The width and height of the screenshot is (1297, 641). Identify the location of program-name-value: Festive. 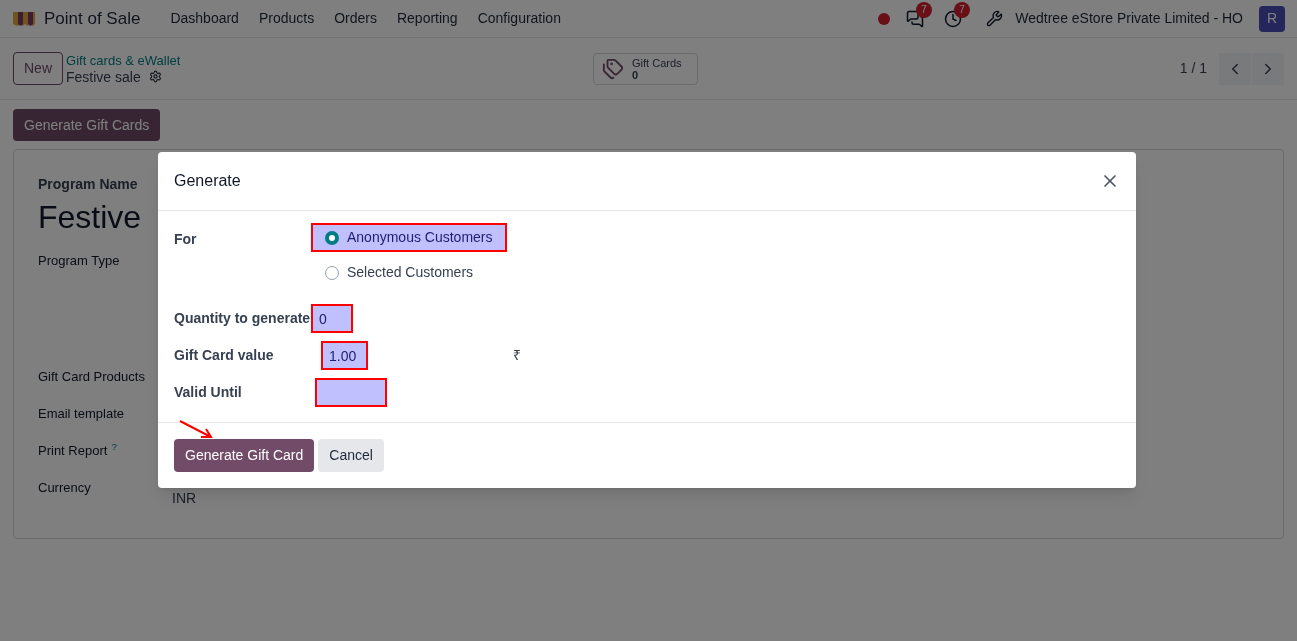
(90, 217).